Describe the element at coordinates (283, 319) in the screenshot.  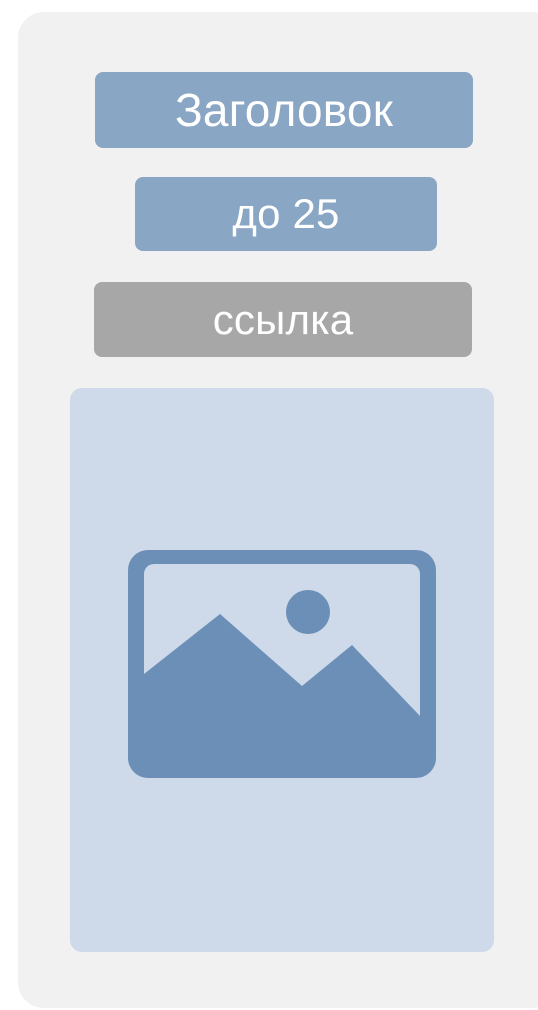
I see `link-button: ссылка` at that location.